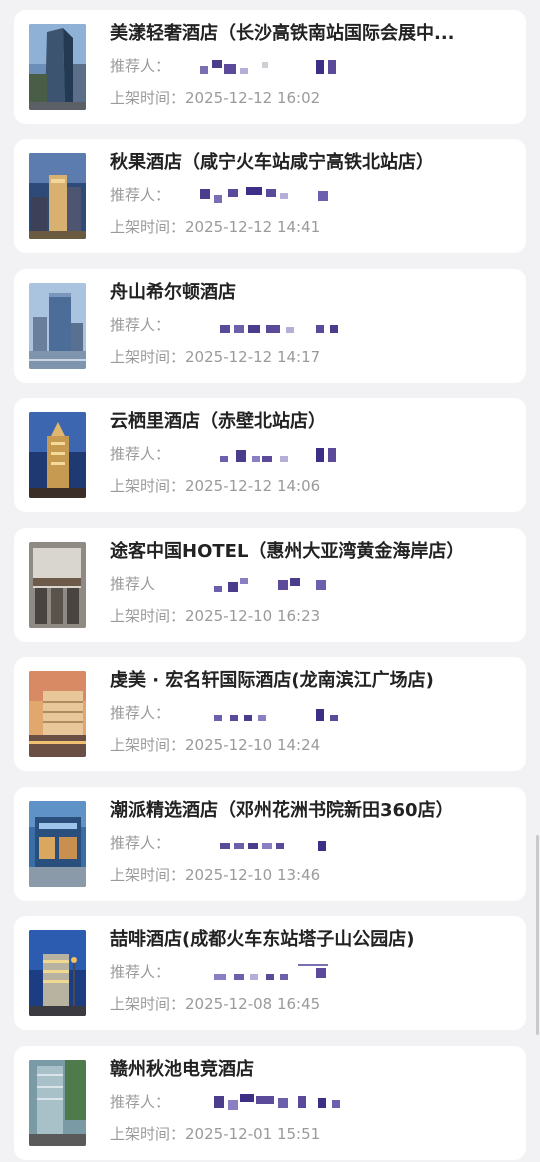 The height and width of the screenshot is (1162, 540). Describe the element at coordinates (253, 486) in the screenshot. I see `listed-time-value: 2025-12-12 14:06` at that location.